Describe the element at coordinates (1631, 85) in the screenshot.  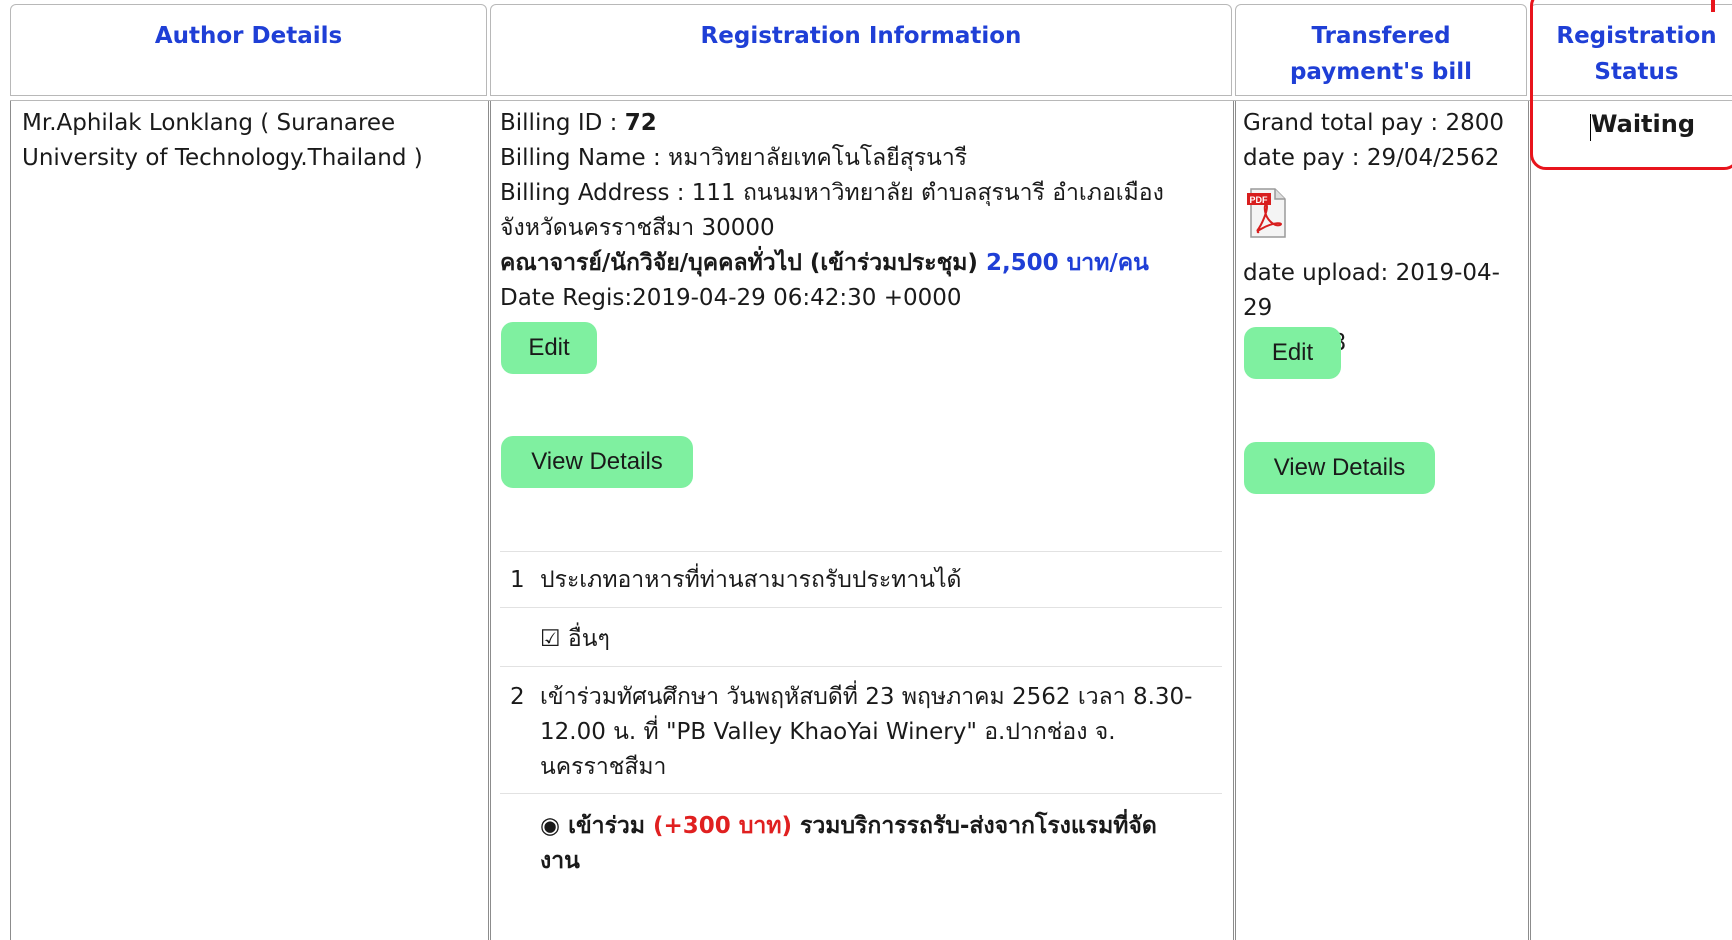
I see `status-highlight-box` at that location.